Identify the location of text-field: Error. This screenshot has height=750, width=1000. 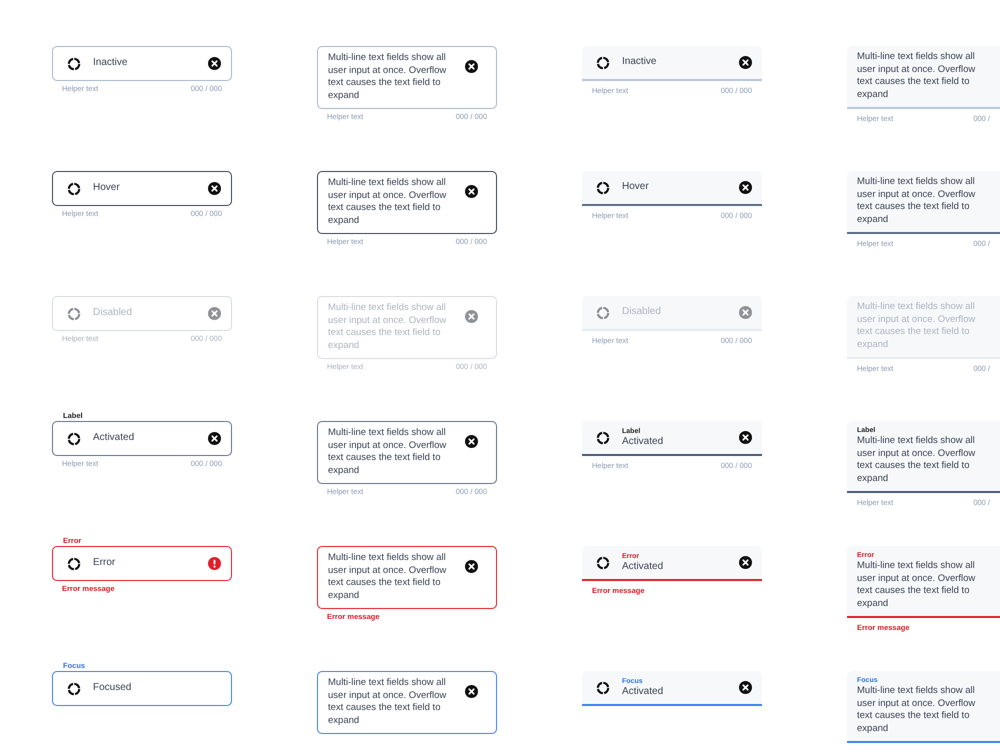
(142, 563).